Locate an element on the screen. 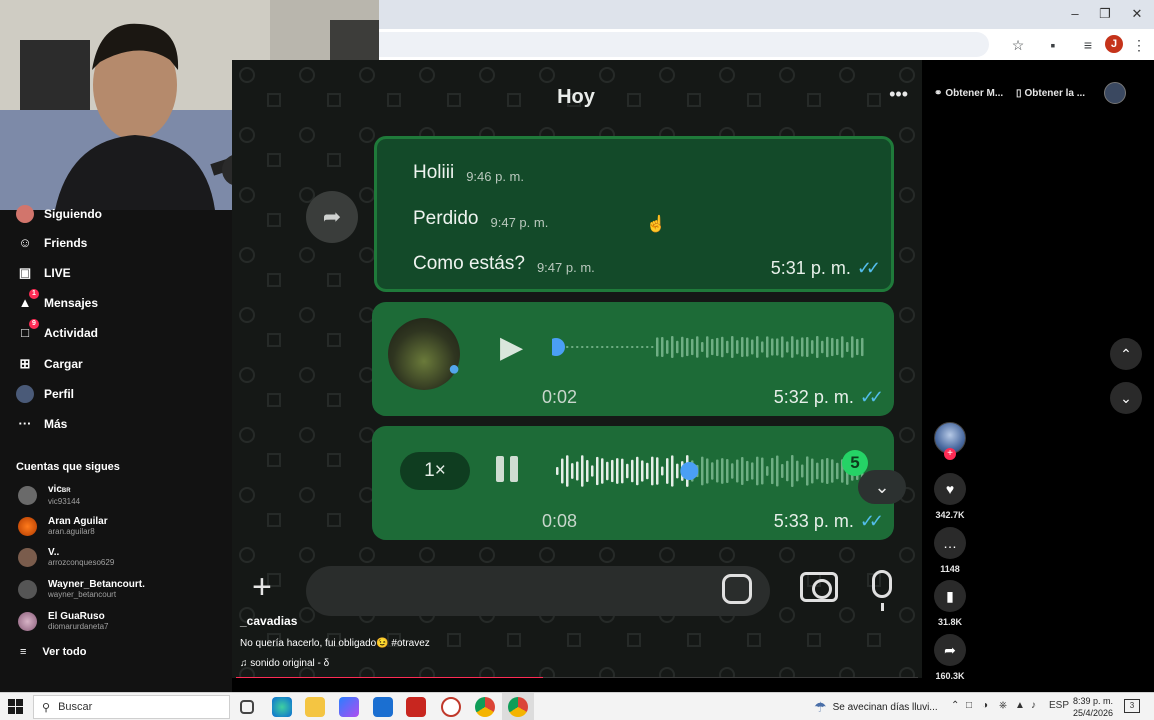  media-icon: ≡ is located at coordinates (1088, 45).